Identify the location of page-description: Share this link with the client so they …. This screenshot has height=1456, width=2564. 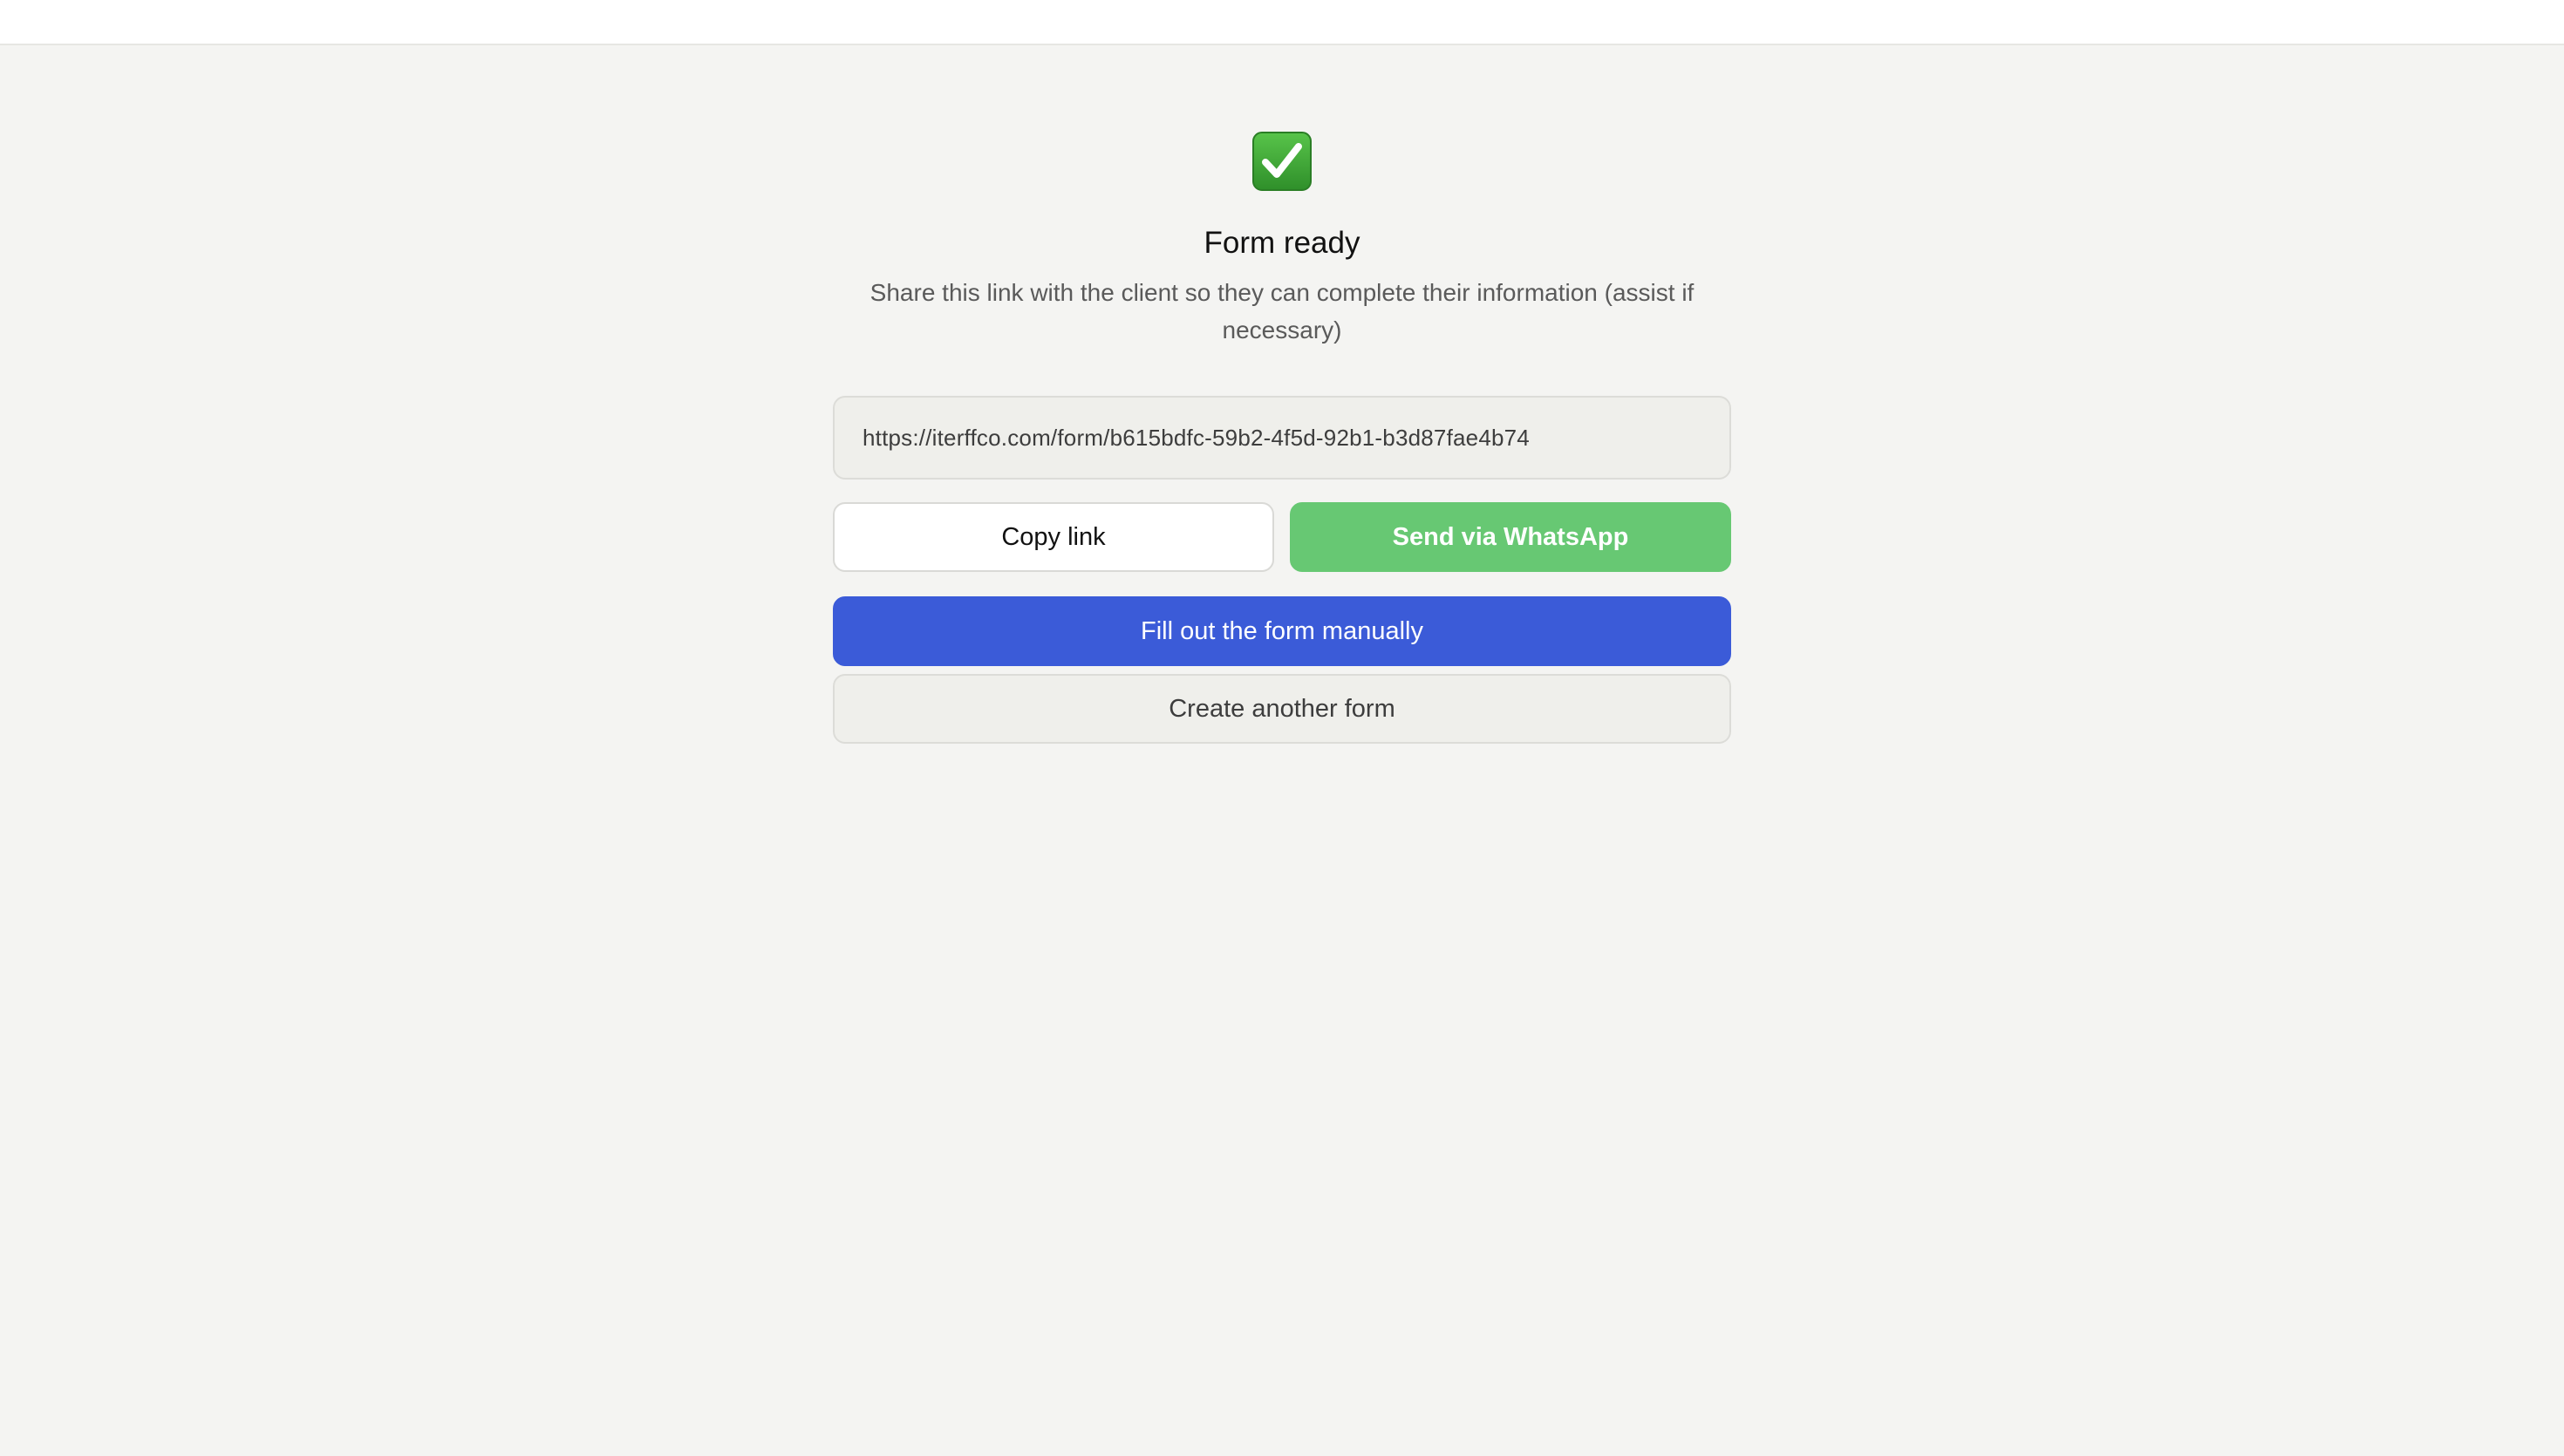
(1282, 311).